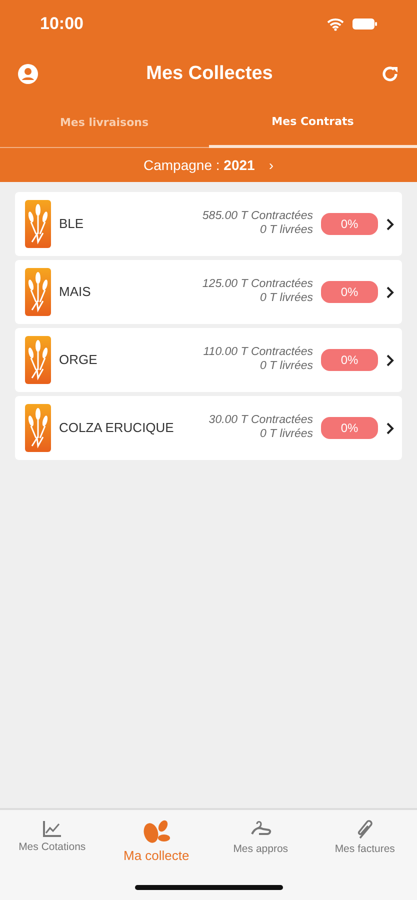 The width and height of the screenshot is (417, 900). What do you see at coordinates (75, 292) in the screenshot?
I see `crop-name: MAIS` at bounding box center [75, 292].